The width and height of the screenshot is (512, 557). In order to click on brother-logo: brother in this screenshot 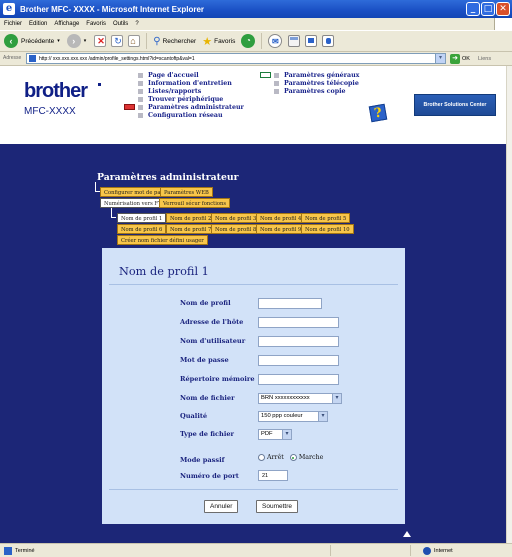, I will do `click(56, 91)`.